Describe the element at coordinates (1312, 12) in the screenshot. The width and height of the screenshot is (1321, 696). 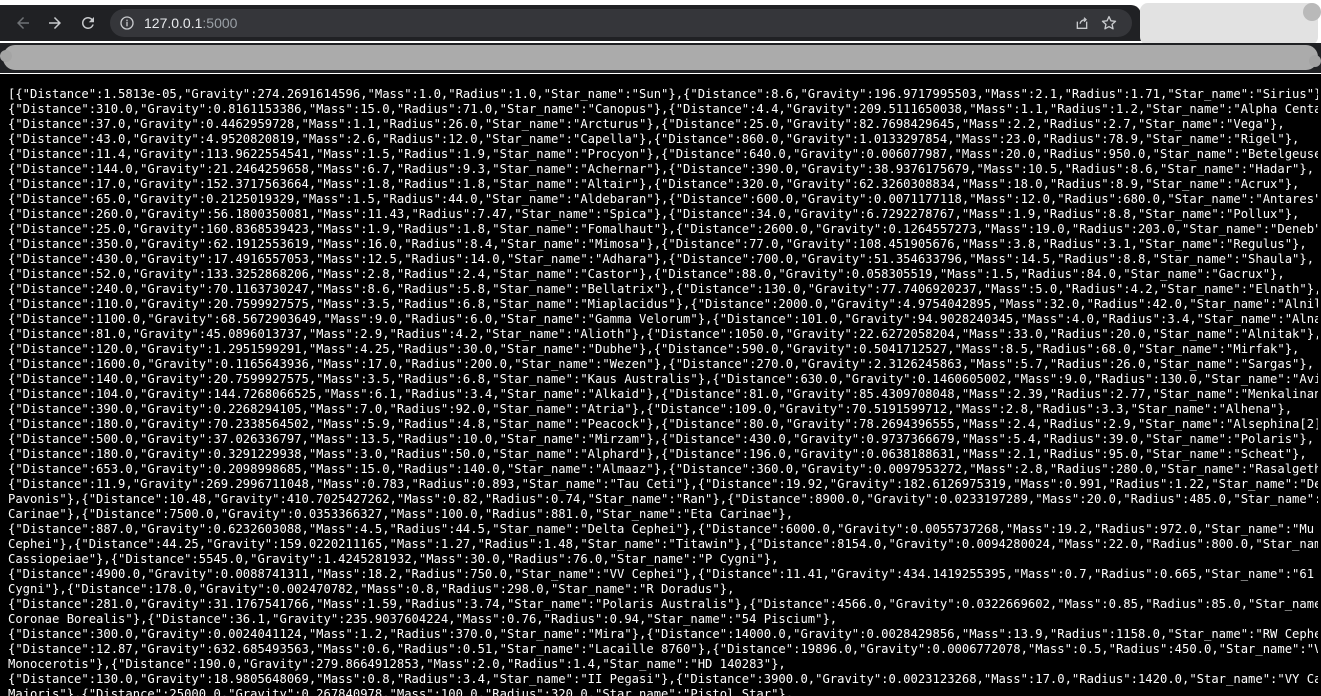
I see `redacted-profile-dot` at that location.